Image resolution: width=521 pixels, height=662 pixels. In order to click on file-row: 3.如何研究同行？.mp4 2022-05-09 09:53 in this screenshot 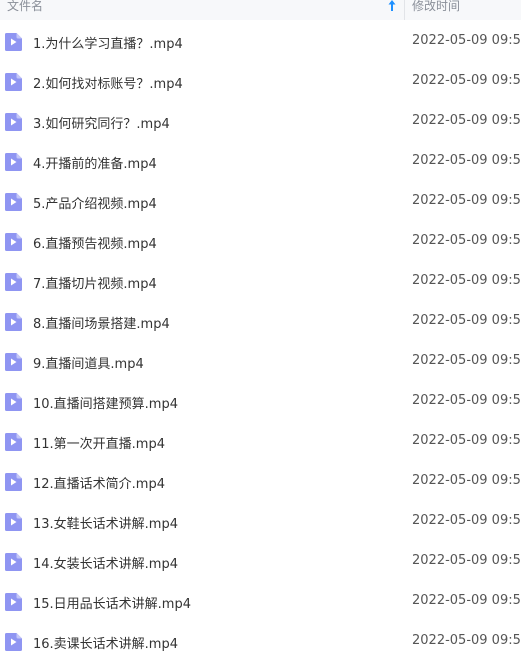, I will do `click(260, 122)`.